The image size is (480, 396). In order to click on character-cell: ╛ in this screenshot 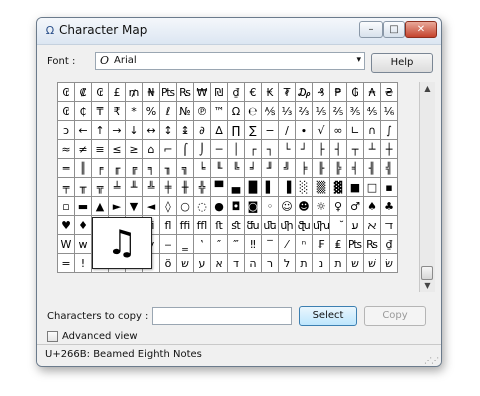, I will do `click(253, 168)`.